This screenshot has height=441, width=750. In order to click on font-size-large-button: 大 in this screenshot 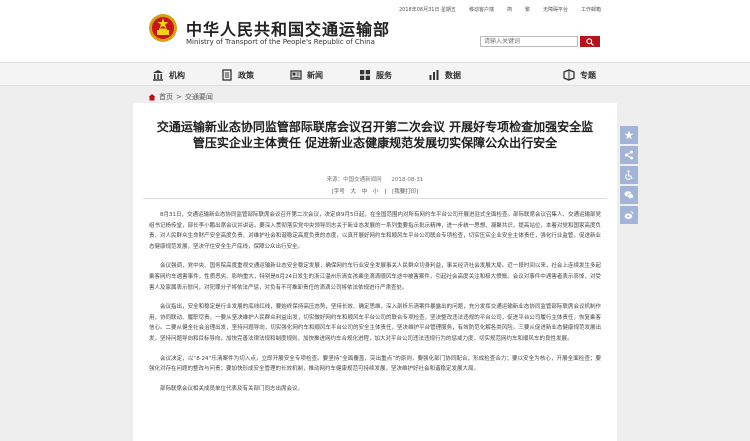, I will do `click(353, 192)`.